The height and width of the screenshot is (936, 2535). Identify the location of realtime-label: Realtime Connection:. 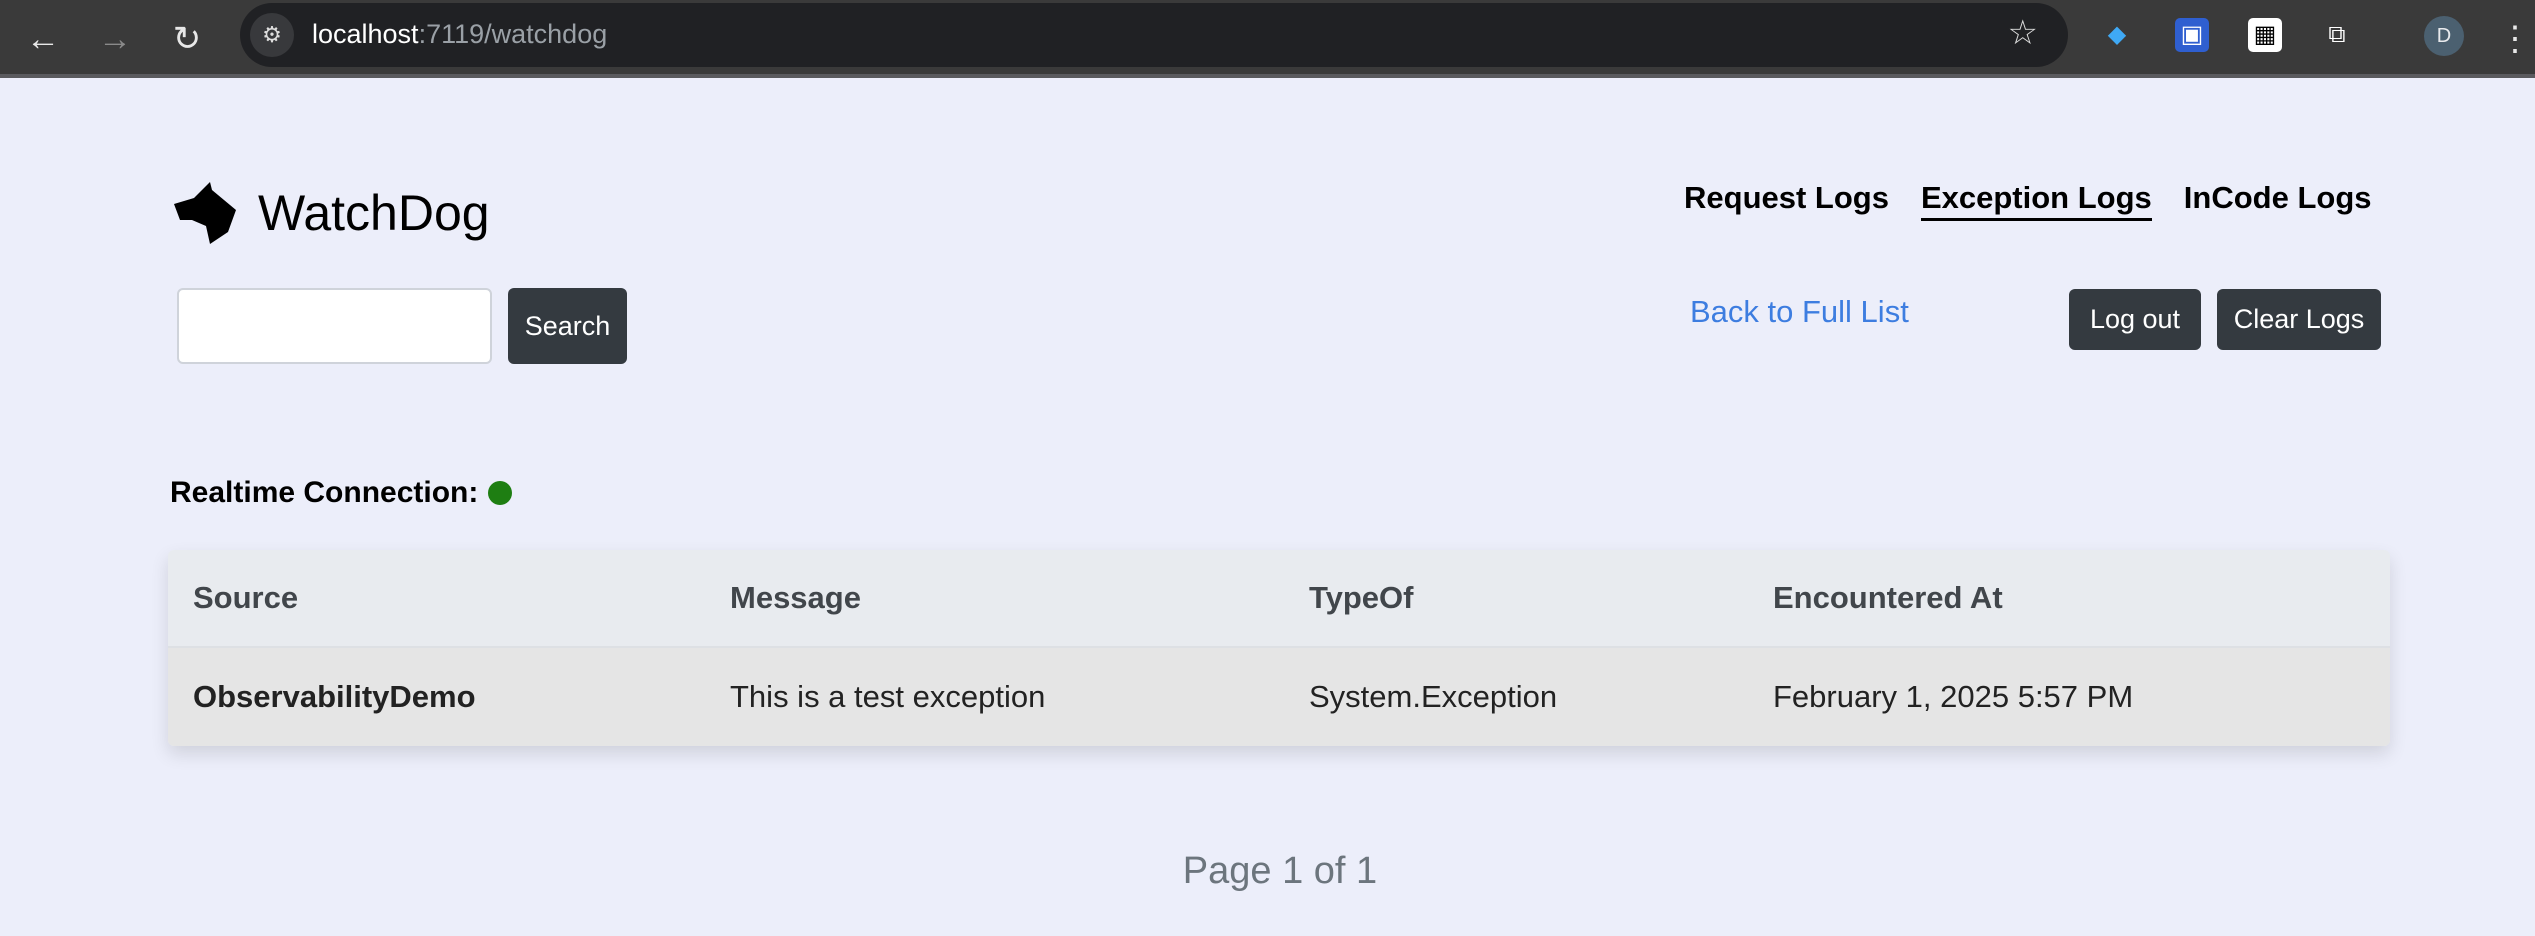
(324, 492).